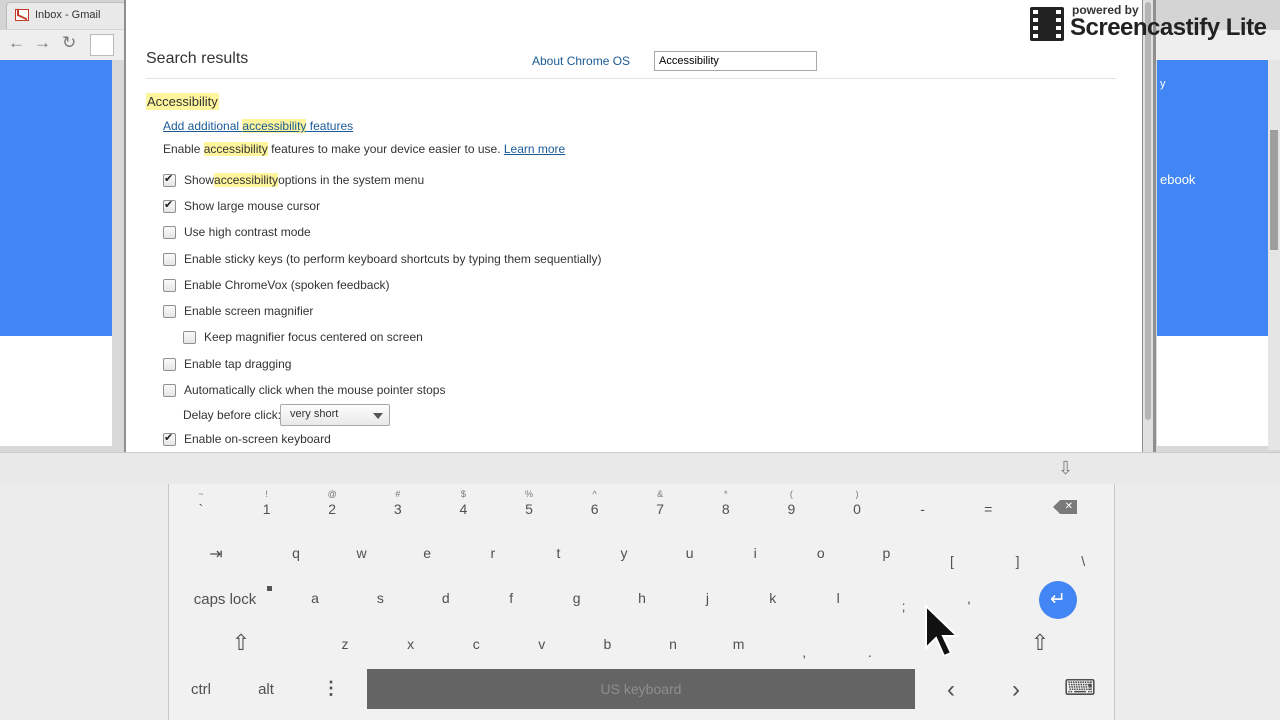 The image size is (1280, 720). What do you see at coordinates (1083, 561) in the screenshot?
I see `key: \` at bounding box center [1083, 561].